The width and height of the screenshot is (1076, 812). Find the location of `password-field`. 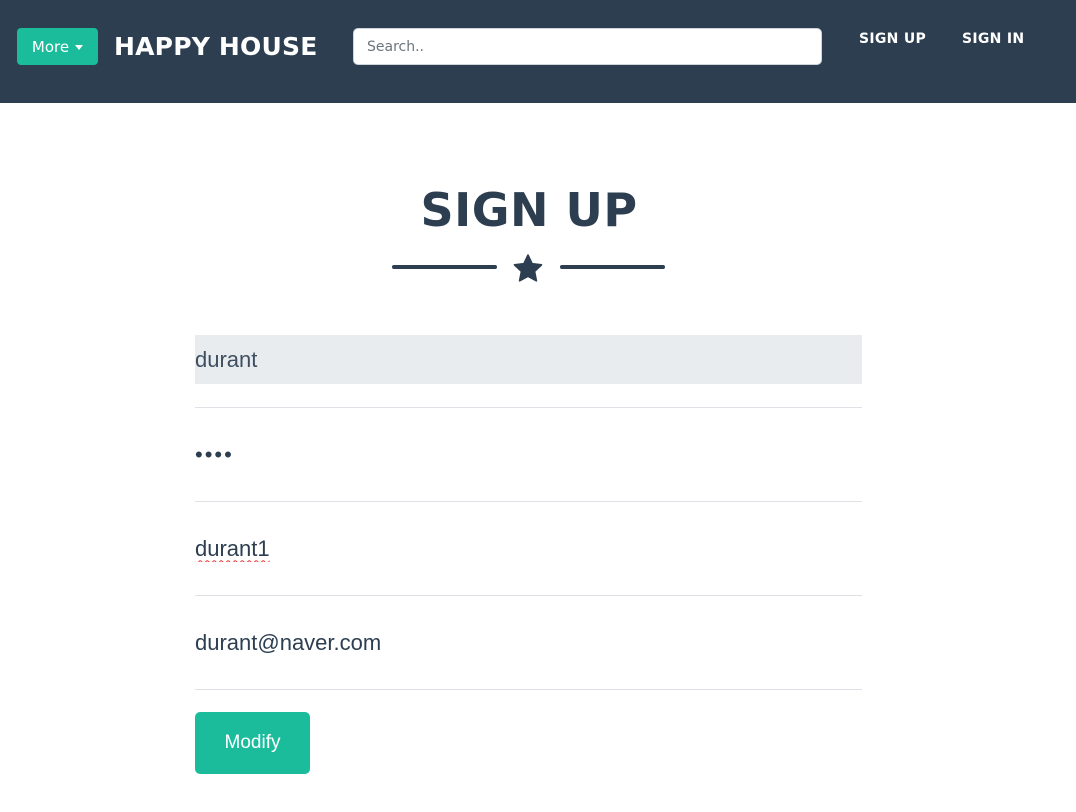

password-field is located at coordinates (528, 454).